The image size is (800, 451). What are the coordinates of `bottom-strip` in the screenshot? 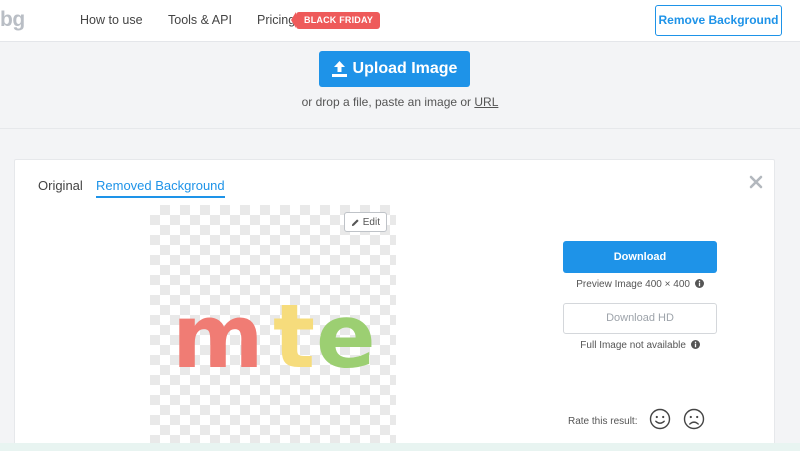 It's located at (400, 447).